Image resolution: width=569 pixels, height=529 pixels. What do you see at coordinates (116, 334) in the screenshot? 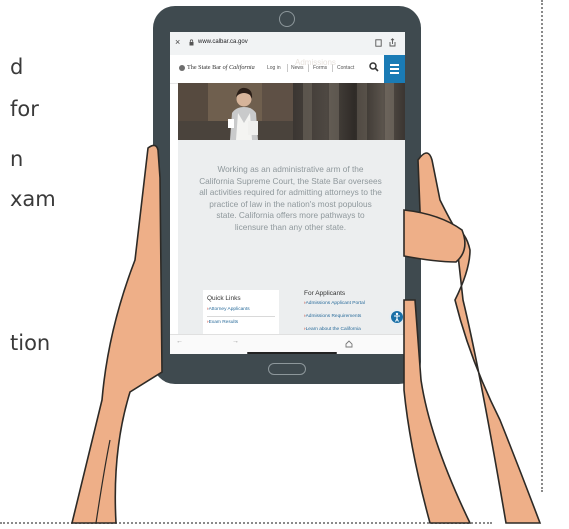
I see `left-hand` at bounding box center [116, 334].